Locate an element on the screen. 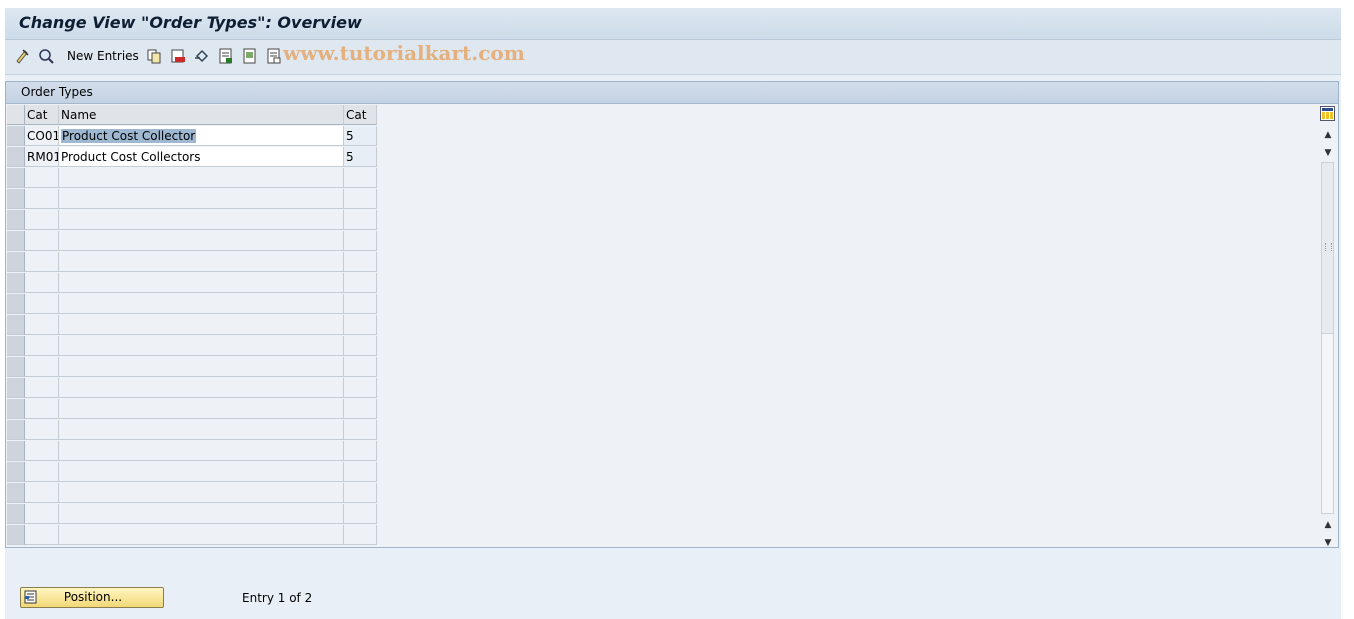  column-header-cat: Cat is located at coordinates (42, 115).